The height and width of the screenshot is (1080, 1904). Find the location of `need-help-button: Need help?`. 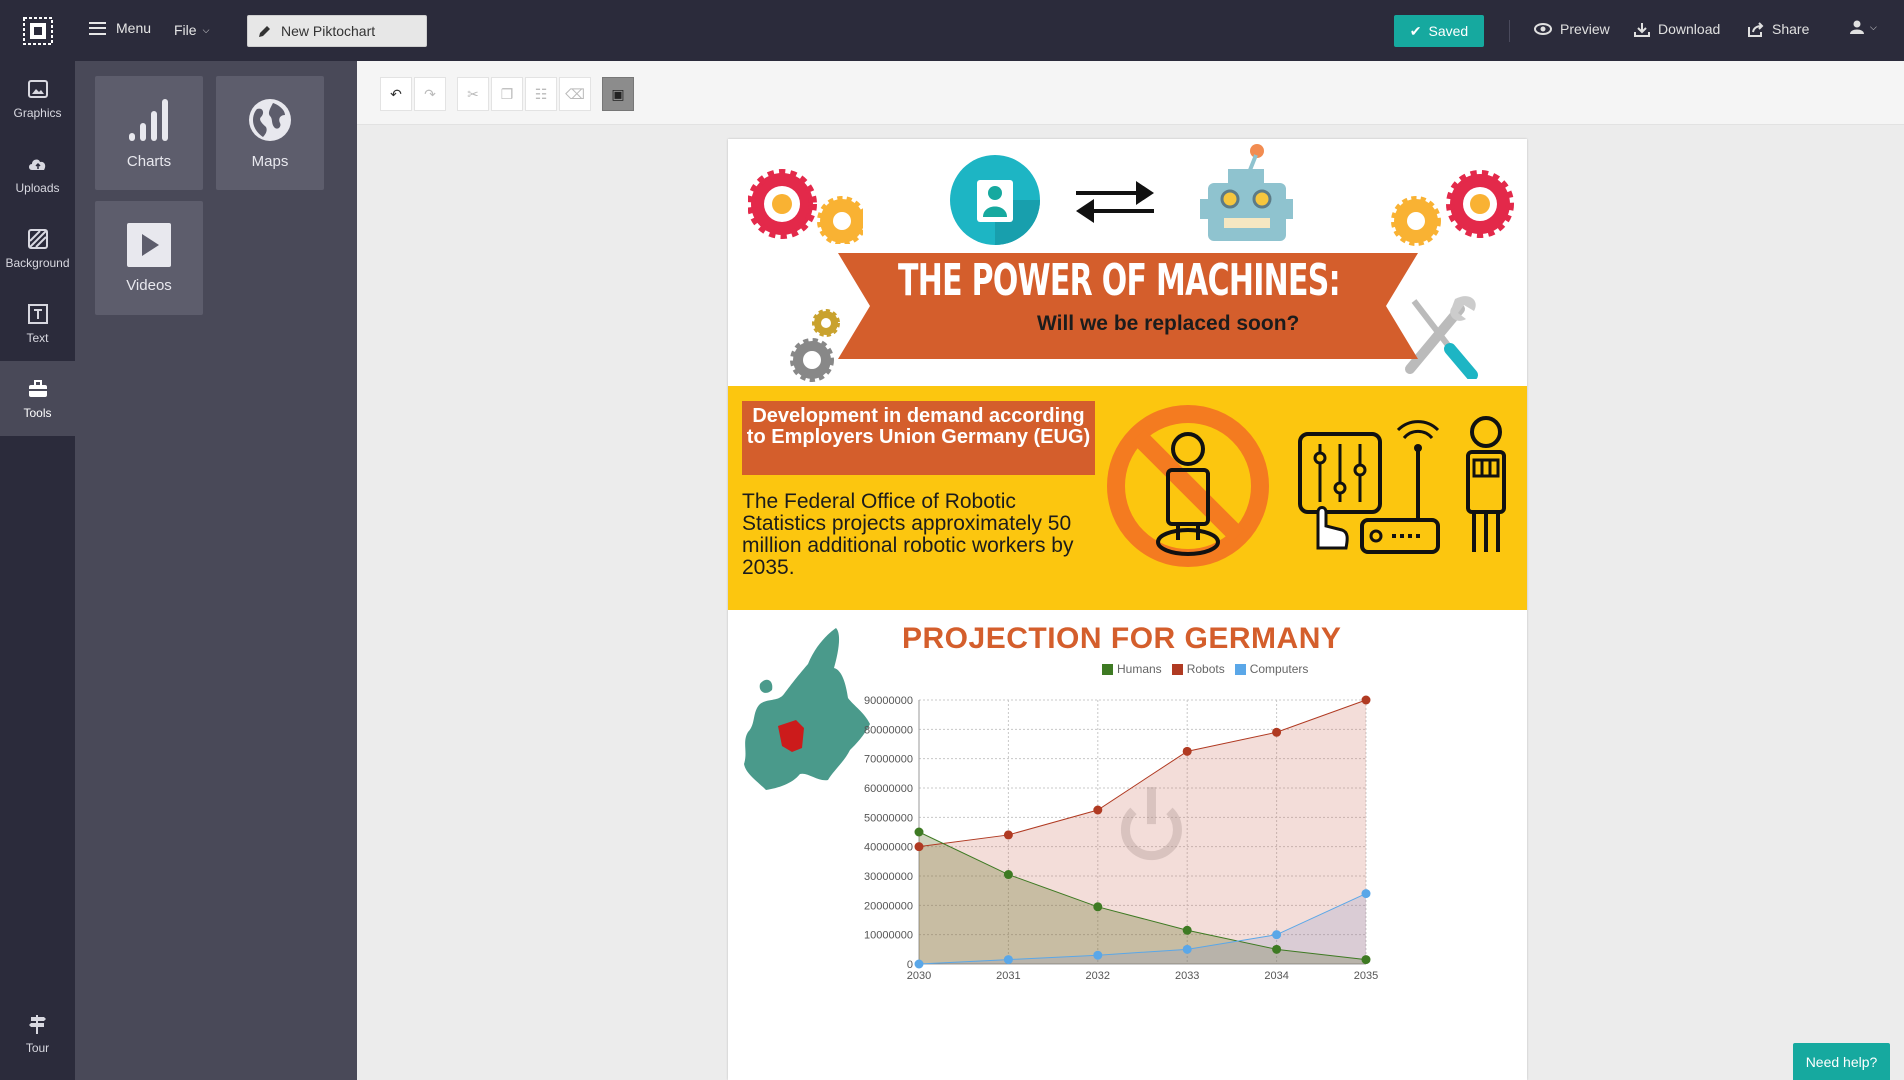

need-help-button: Need help? is located at coordinates (1841, 1061).